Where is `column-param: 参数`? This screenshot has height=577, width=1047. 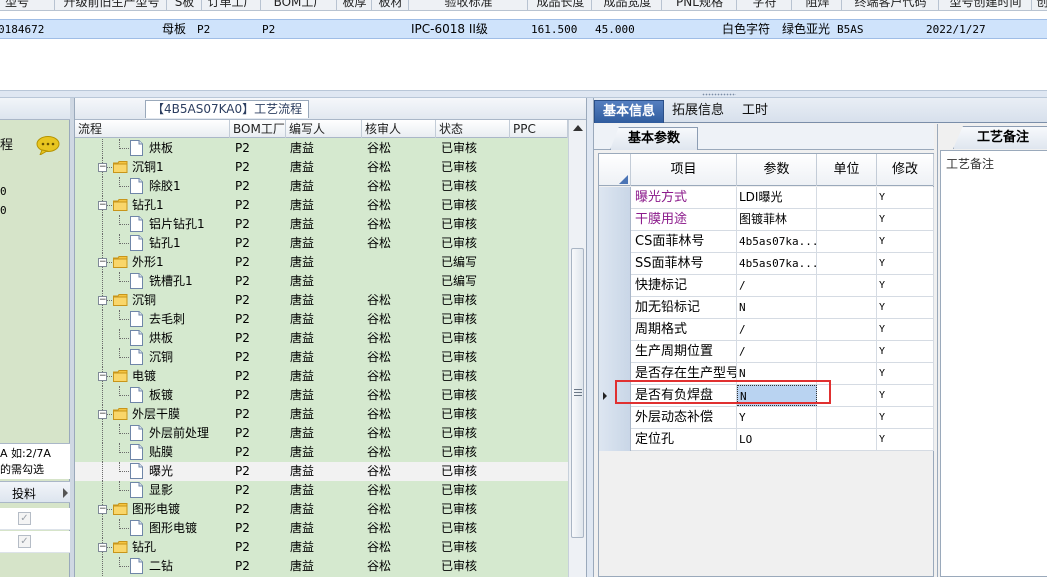 column-param: 参数 is located at coordinates (777, 170).